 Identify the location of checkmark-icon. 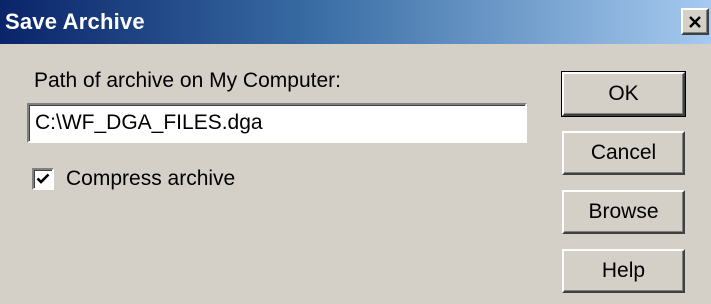
(43, 178).